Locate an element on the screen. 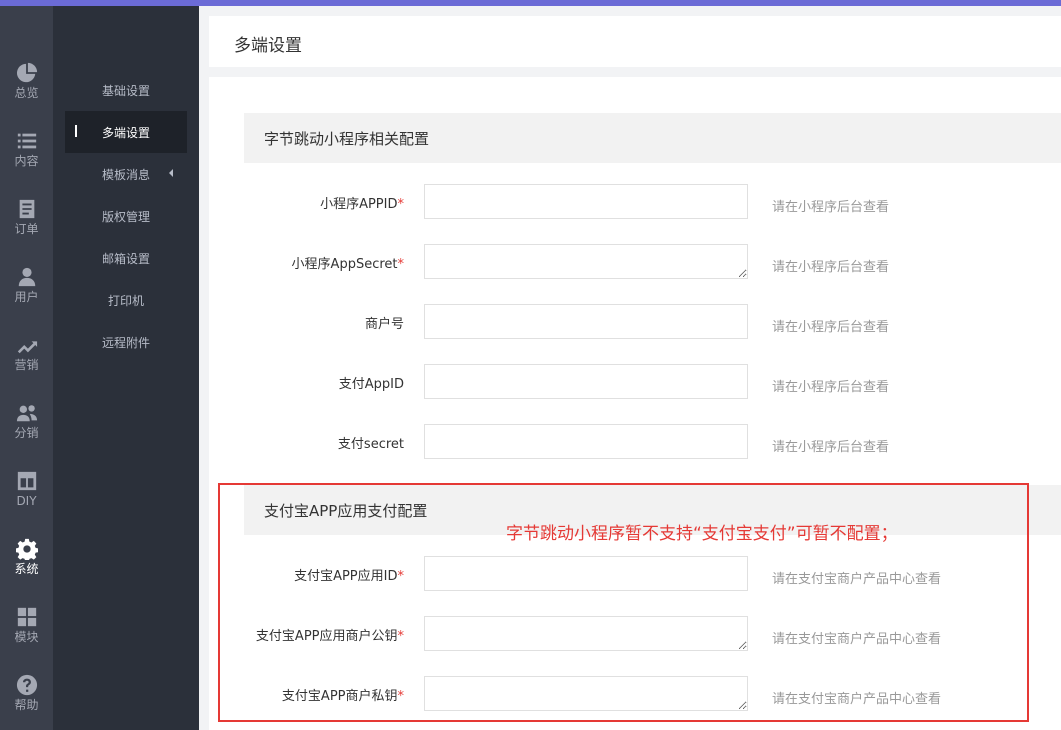 Image resolution: width=1061 pixels, height=730 pixels. field-label-appid: 小程序APPID* is located at coordinates (362, 202).